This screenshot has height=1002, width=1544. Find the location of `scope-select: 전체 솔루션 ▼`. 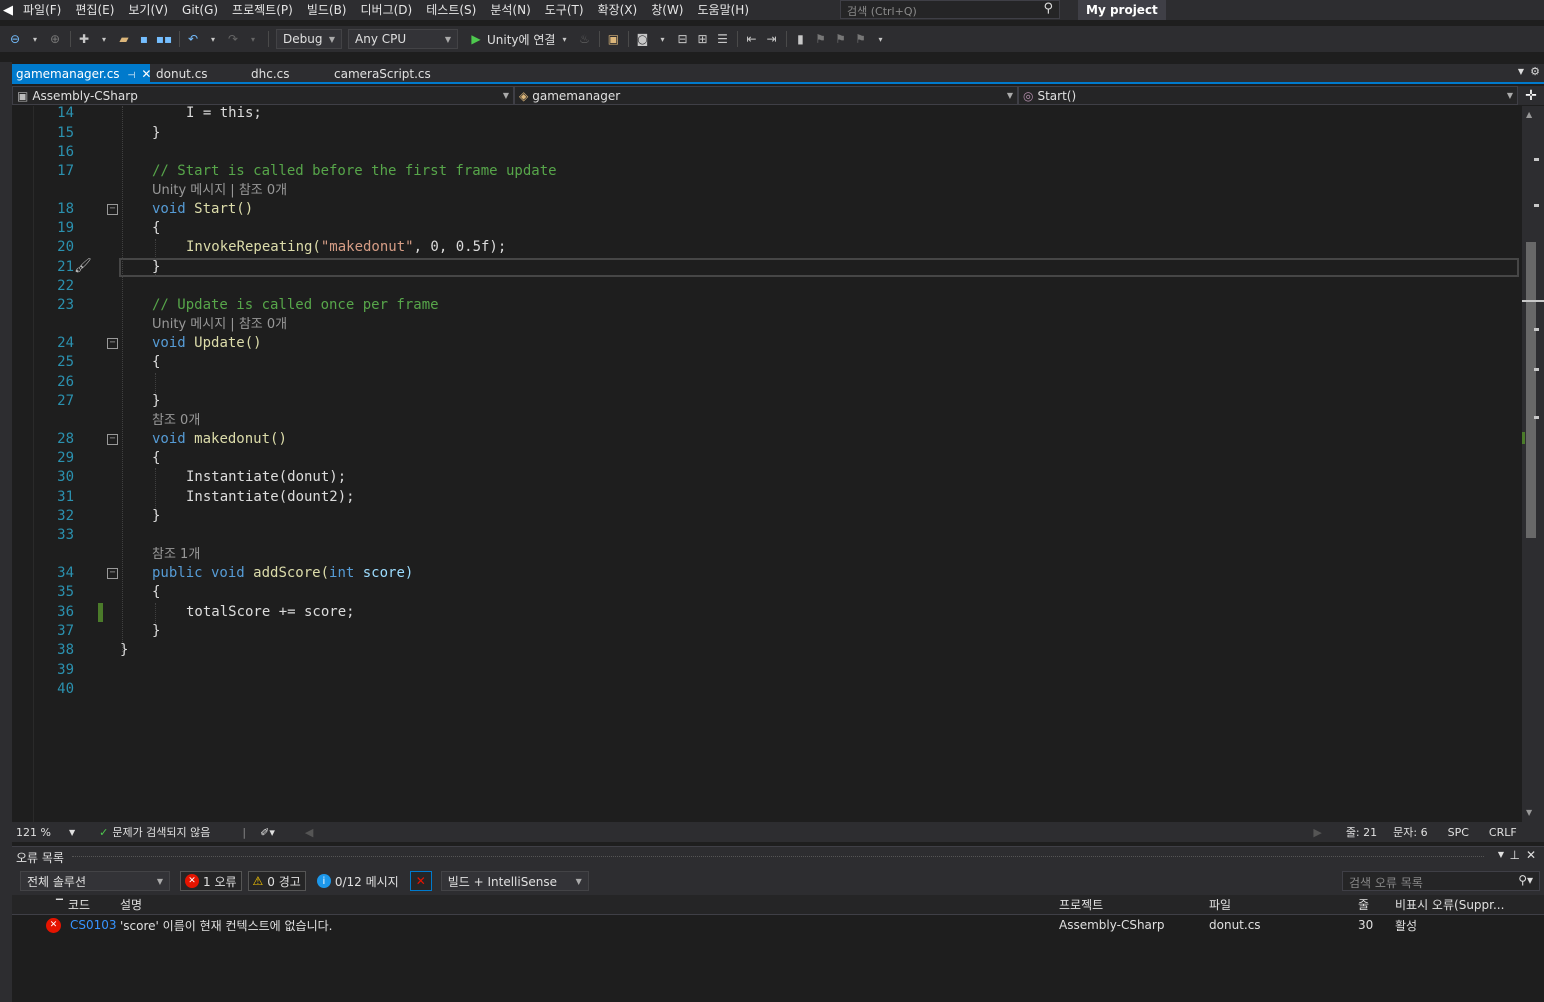

scope-select: 전체 솔루션 ▼ is located at coordinates (95, 881).